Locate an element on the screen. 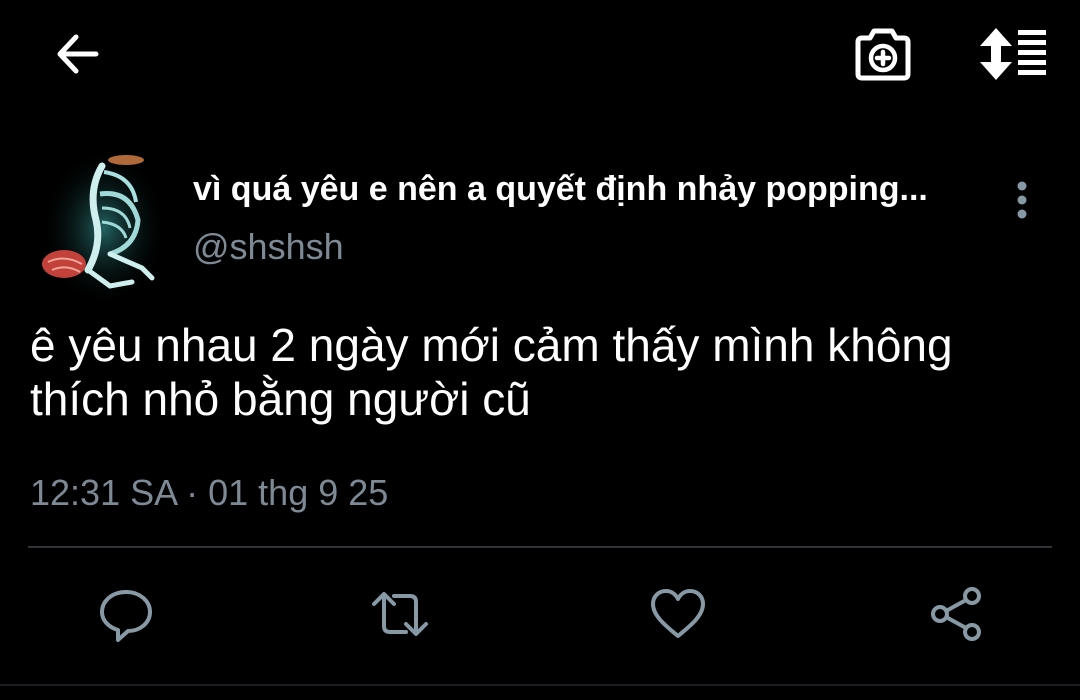  retweet-icon is located at coordinates (400, 614).